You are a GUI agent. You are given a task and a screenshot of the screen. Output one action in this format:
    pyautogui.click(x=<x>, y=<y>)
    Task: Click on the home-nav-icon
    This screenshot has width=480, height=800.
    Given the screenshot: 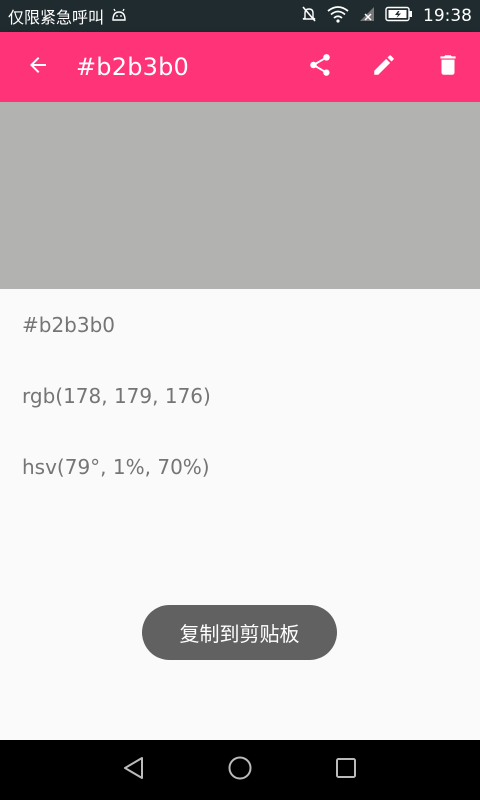 What is the action you would take?
    pyautogui.click(x=240, y=770)
    